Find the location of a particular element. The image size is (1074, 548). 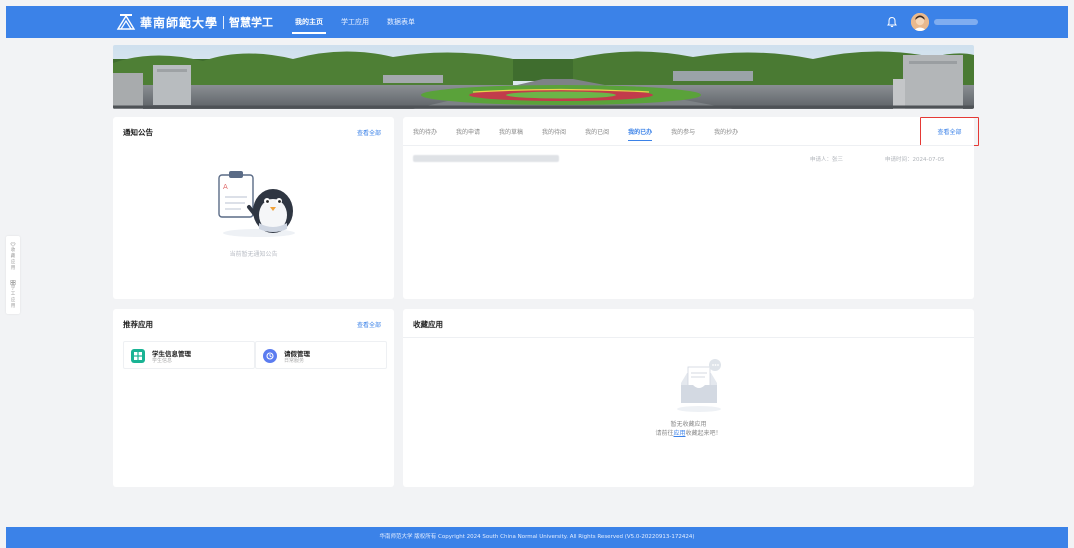

tasks-view-all-link: 查看全部 is located at coordinates (949, 131).